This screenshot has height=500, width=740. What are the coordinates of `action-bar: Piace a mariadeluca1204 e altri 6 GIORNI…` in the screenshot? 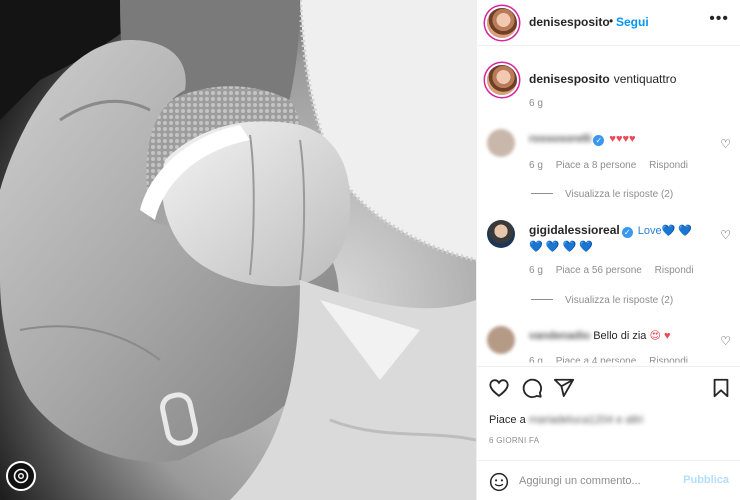 It's located at (608, 413).